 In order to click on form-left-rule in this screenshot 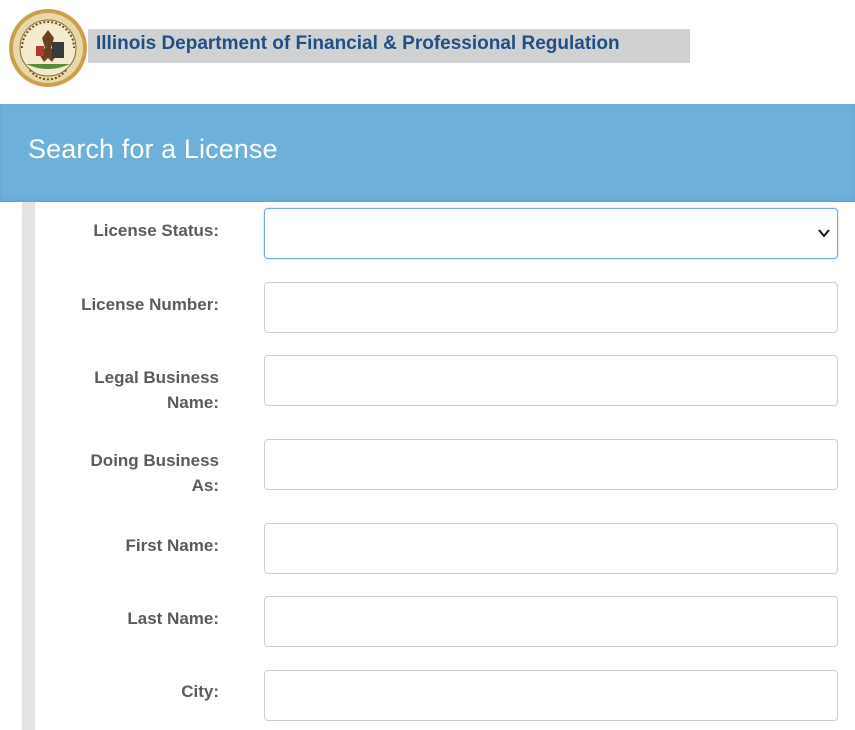, I will do `click(28, 466)`.